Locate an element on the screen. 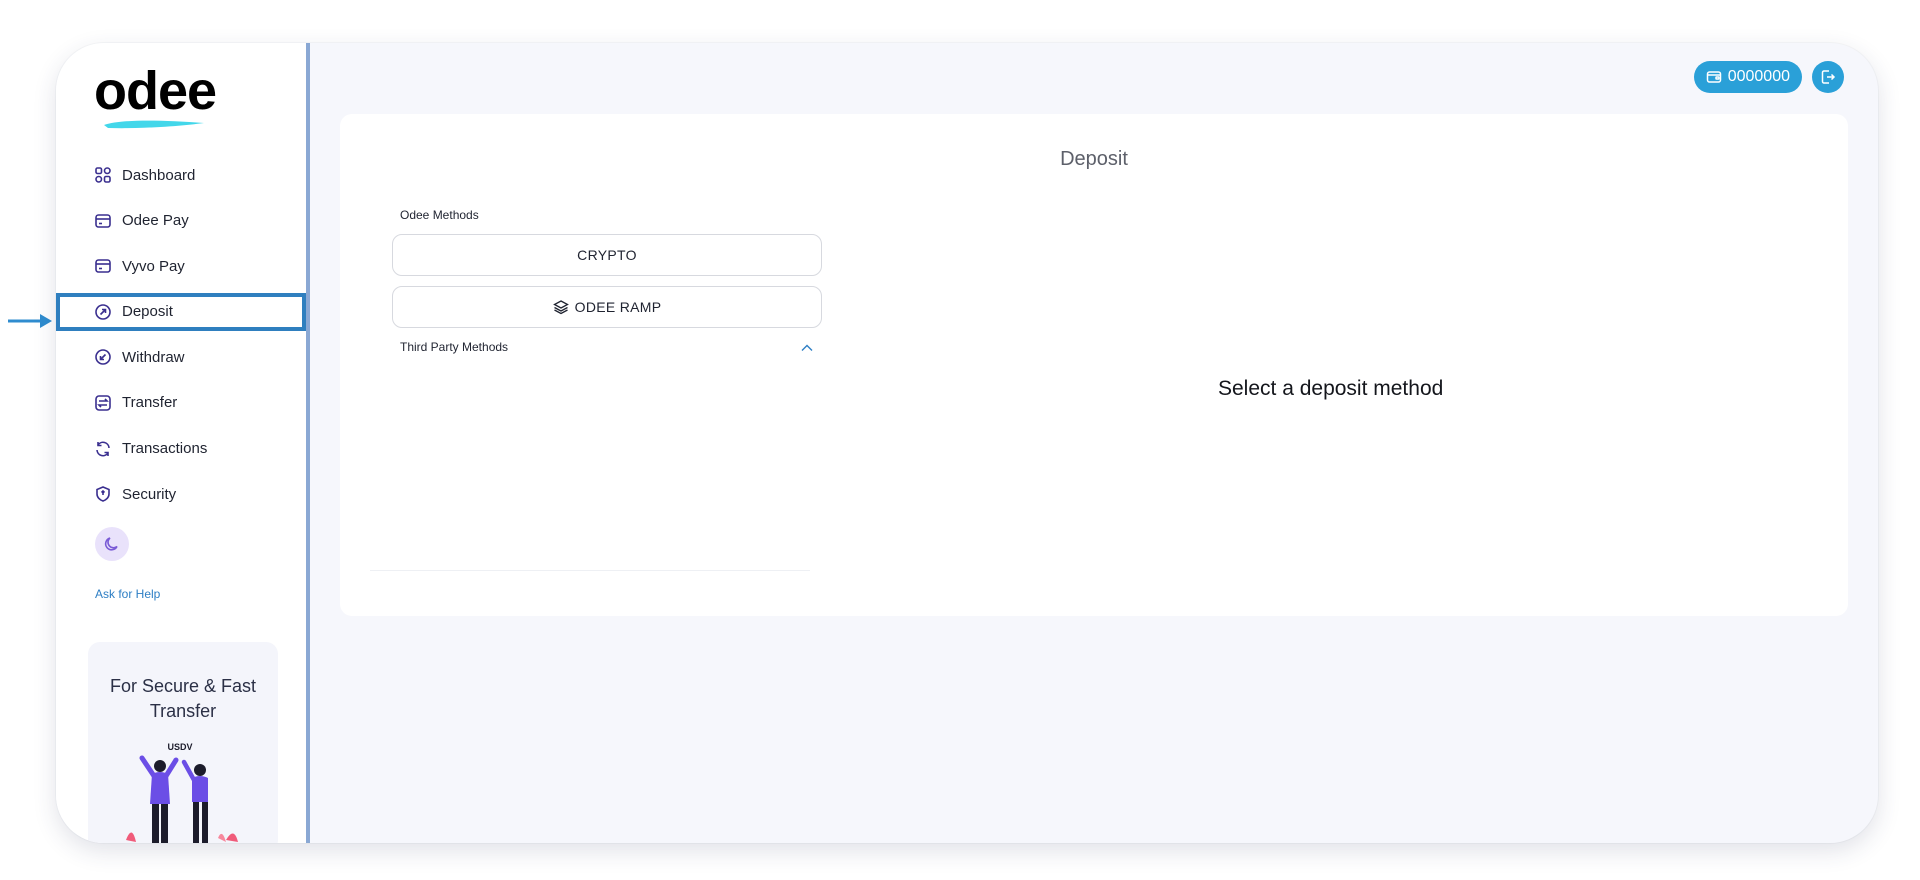 The width and height of the screenshot is (1920, 880). moon-icon is located at coordinates (111, 544).